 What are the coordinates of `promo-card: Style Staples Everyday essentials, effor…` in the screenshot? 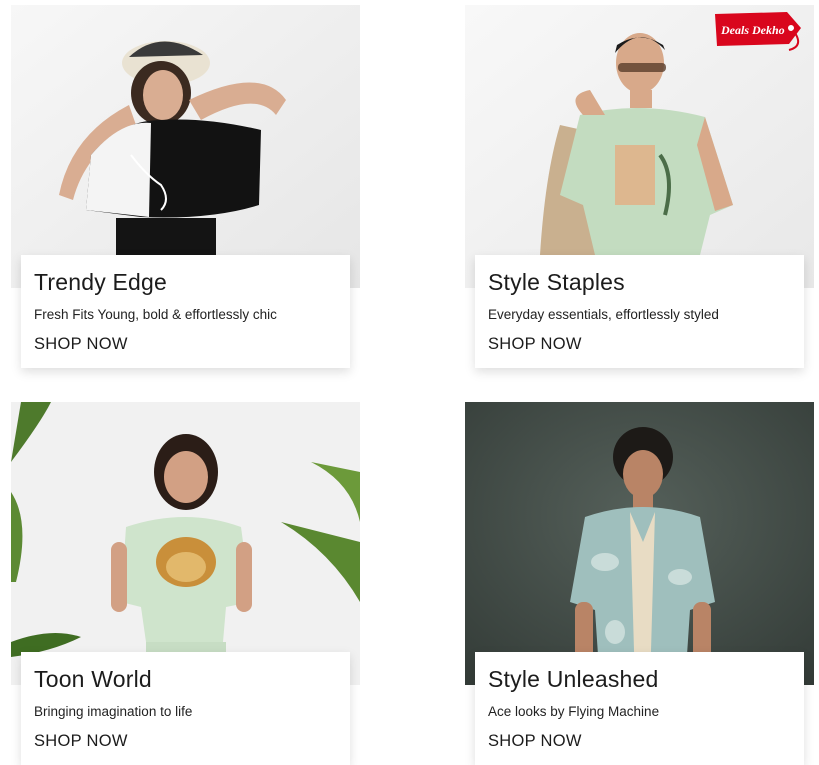 It's located at (639, 311).